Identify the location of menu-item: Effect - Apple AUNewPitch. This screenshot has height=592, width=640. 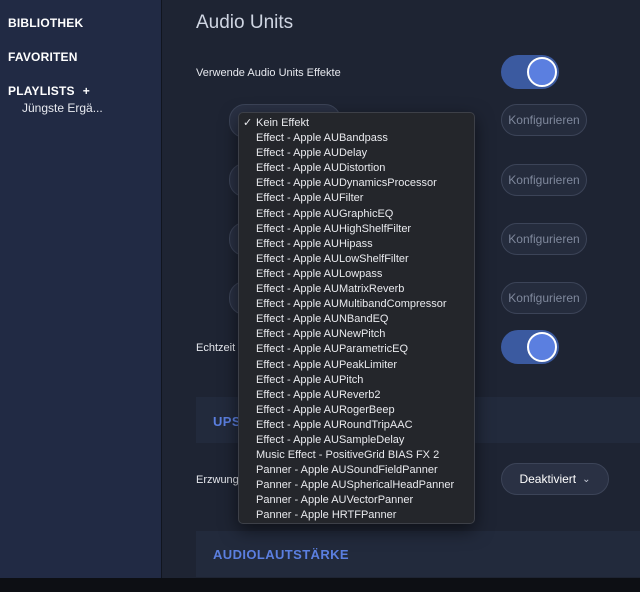
(356, 334).